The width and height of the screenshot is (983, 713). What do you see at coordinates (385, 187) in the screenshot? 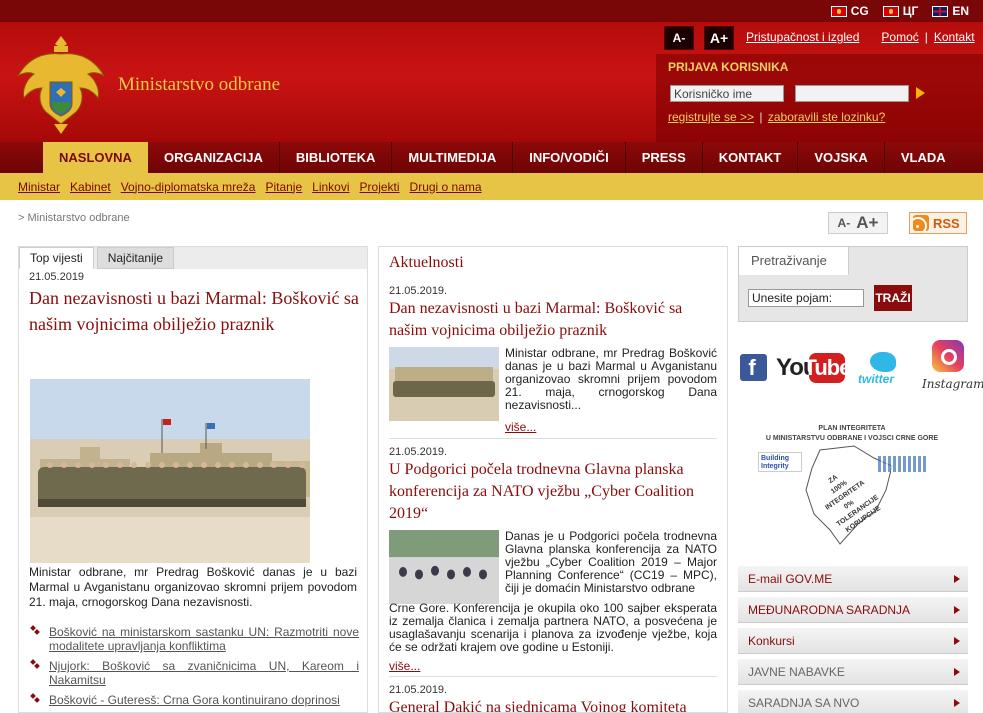
I see `subnav-projekti: Projekti` at bounding box center [385, 187].